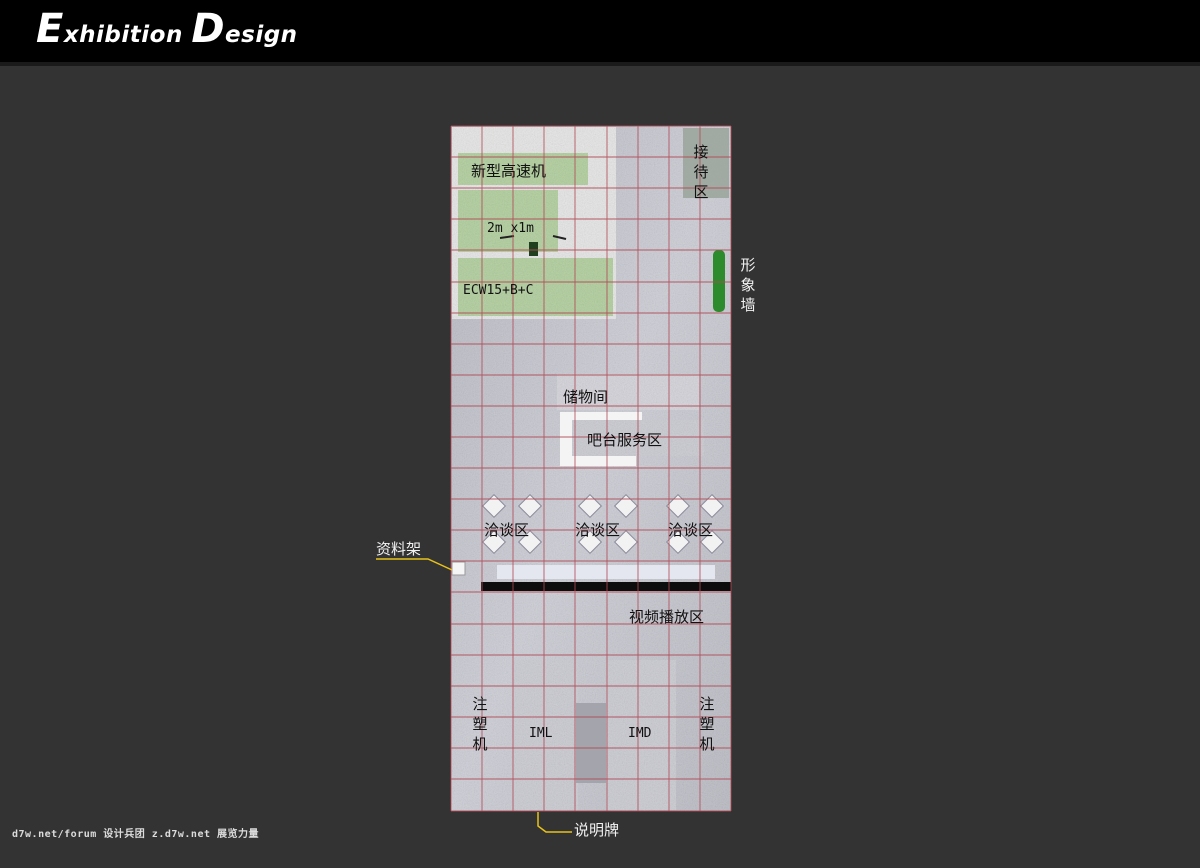 The height and width of the screenshot is (868, 1200). Describe the element at coordinates (598, 530) in the screenshot. I see `label-meeting-2: 洽谈区` at that location.